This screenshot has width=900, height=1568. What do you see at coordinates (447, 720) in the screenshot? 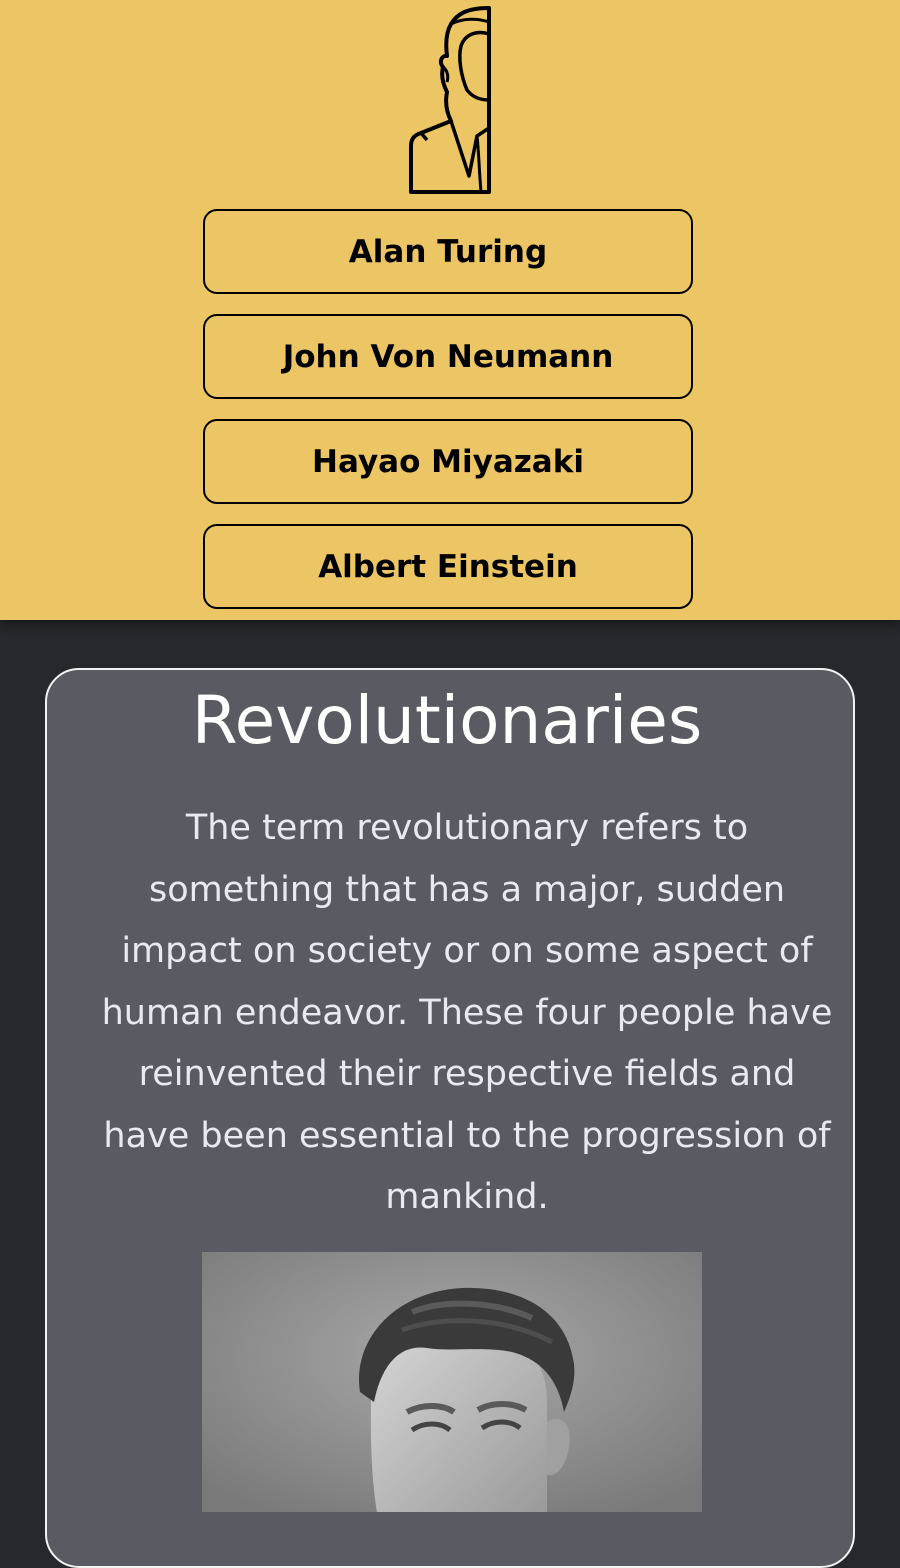
I see `page-title: Revolutionaries` at bounding box center [447, 720].